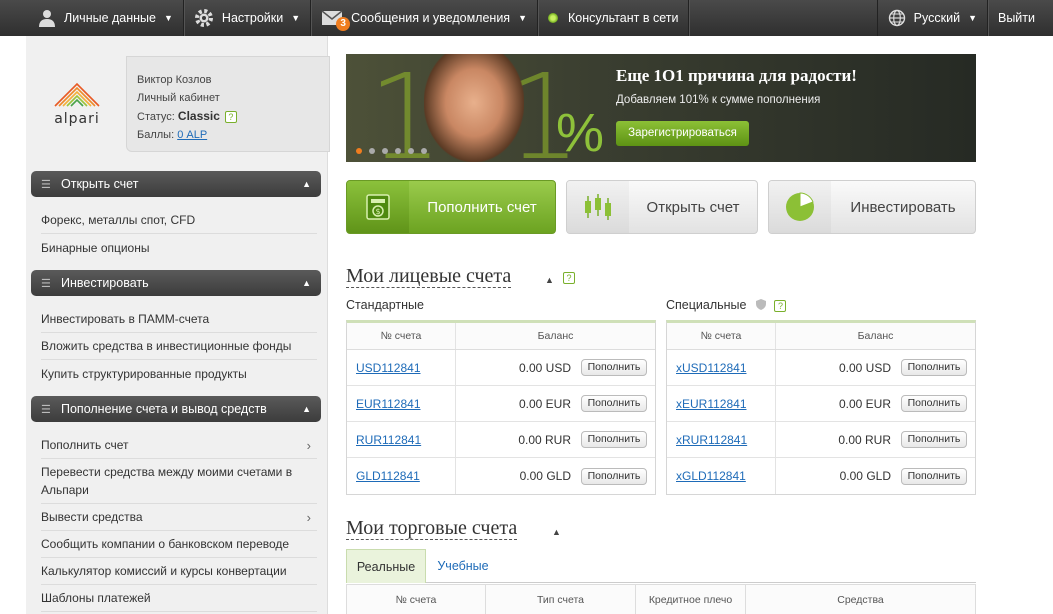  I want to click on trading-accounts-title: Мои торговые счета, so click(432, 528).